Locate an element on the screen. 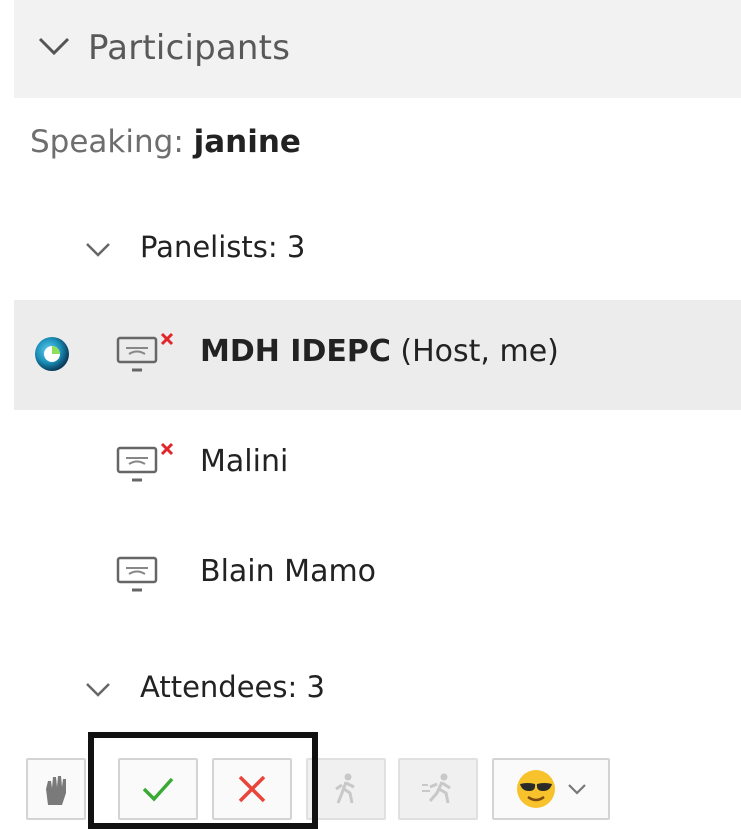  participant-row: Blain Mamo is located at coordinates (377, 575).